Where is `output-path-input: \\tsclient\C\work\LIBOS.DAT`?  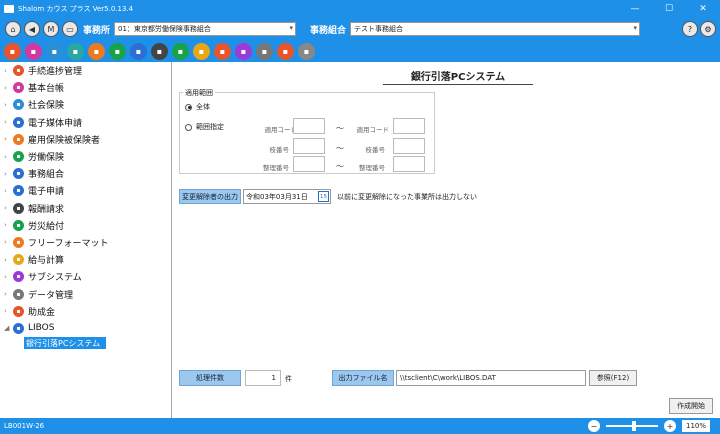
output-path-input: \\tsclient\C\work\LIBOS.DAT is located at coordinates (491, 378).